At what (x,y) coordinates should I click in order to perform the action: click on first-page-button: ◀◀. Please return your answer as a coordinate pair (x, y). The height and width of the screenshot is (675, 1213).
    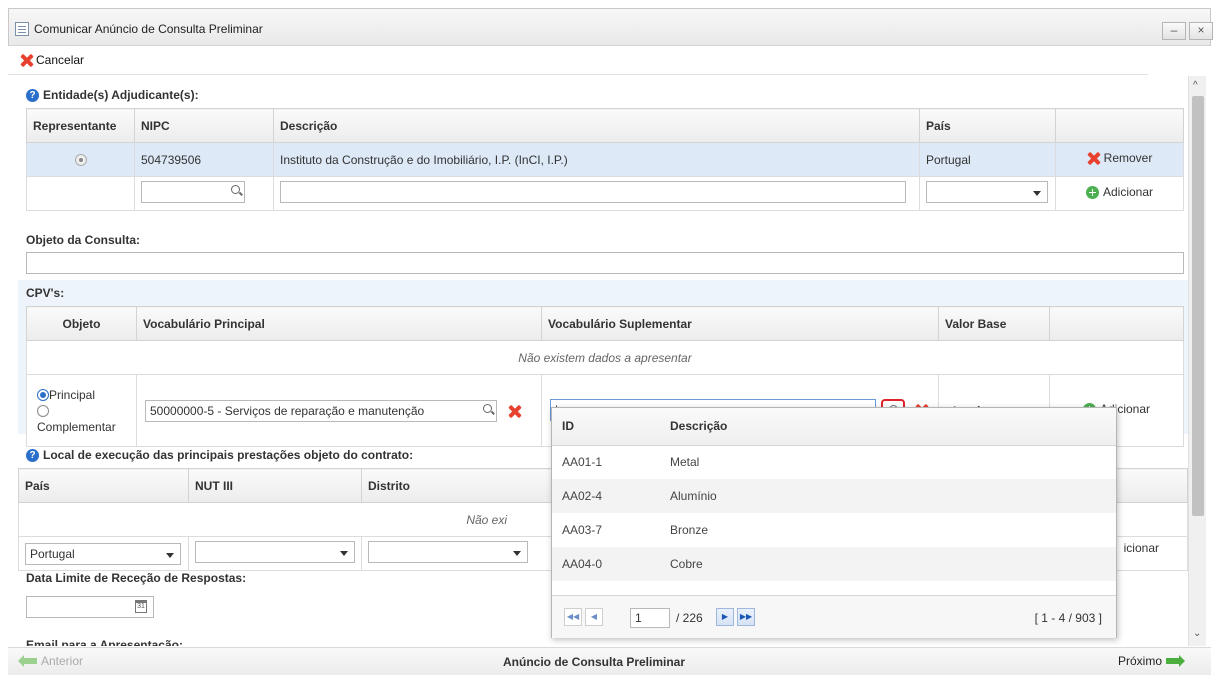
    Looking at the image, I should click on (573, 617).